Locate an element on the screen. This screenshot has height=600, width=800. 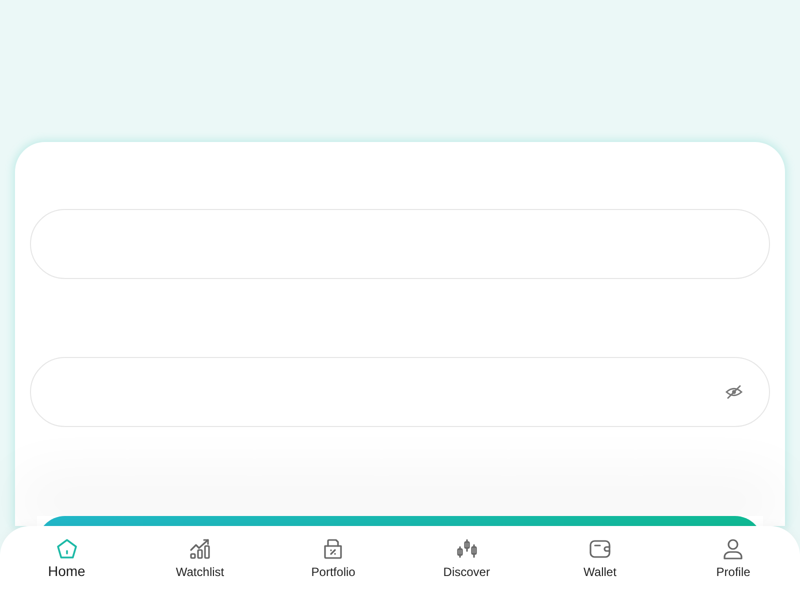
nav-tab: Profile is located at coordinates (733, 563).